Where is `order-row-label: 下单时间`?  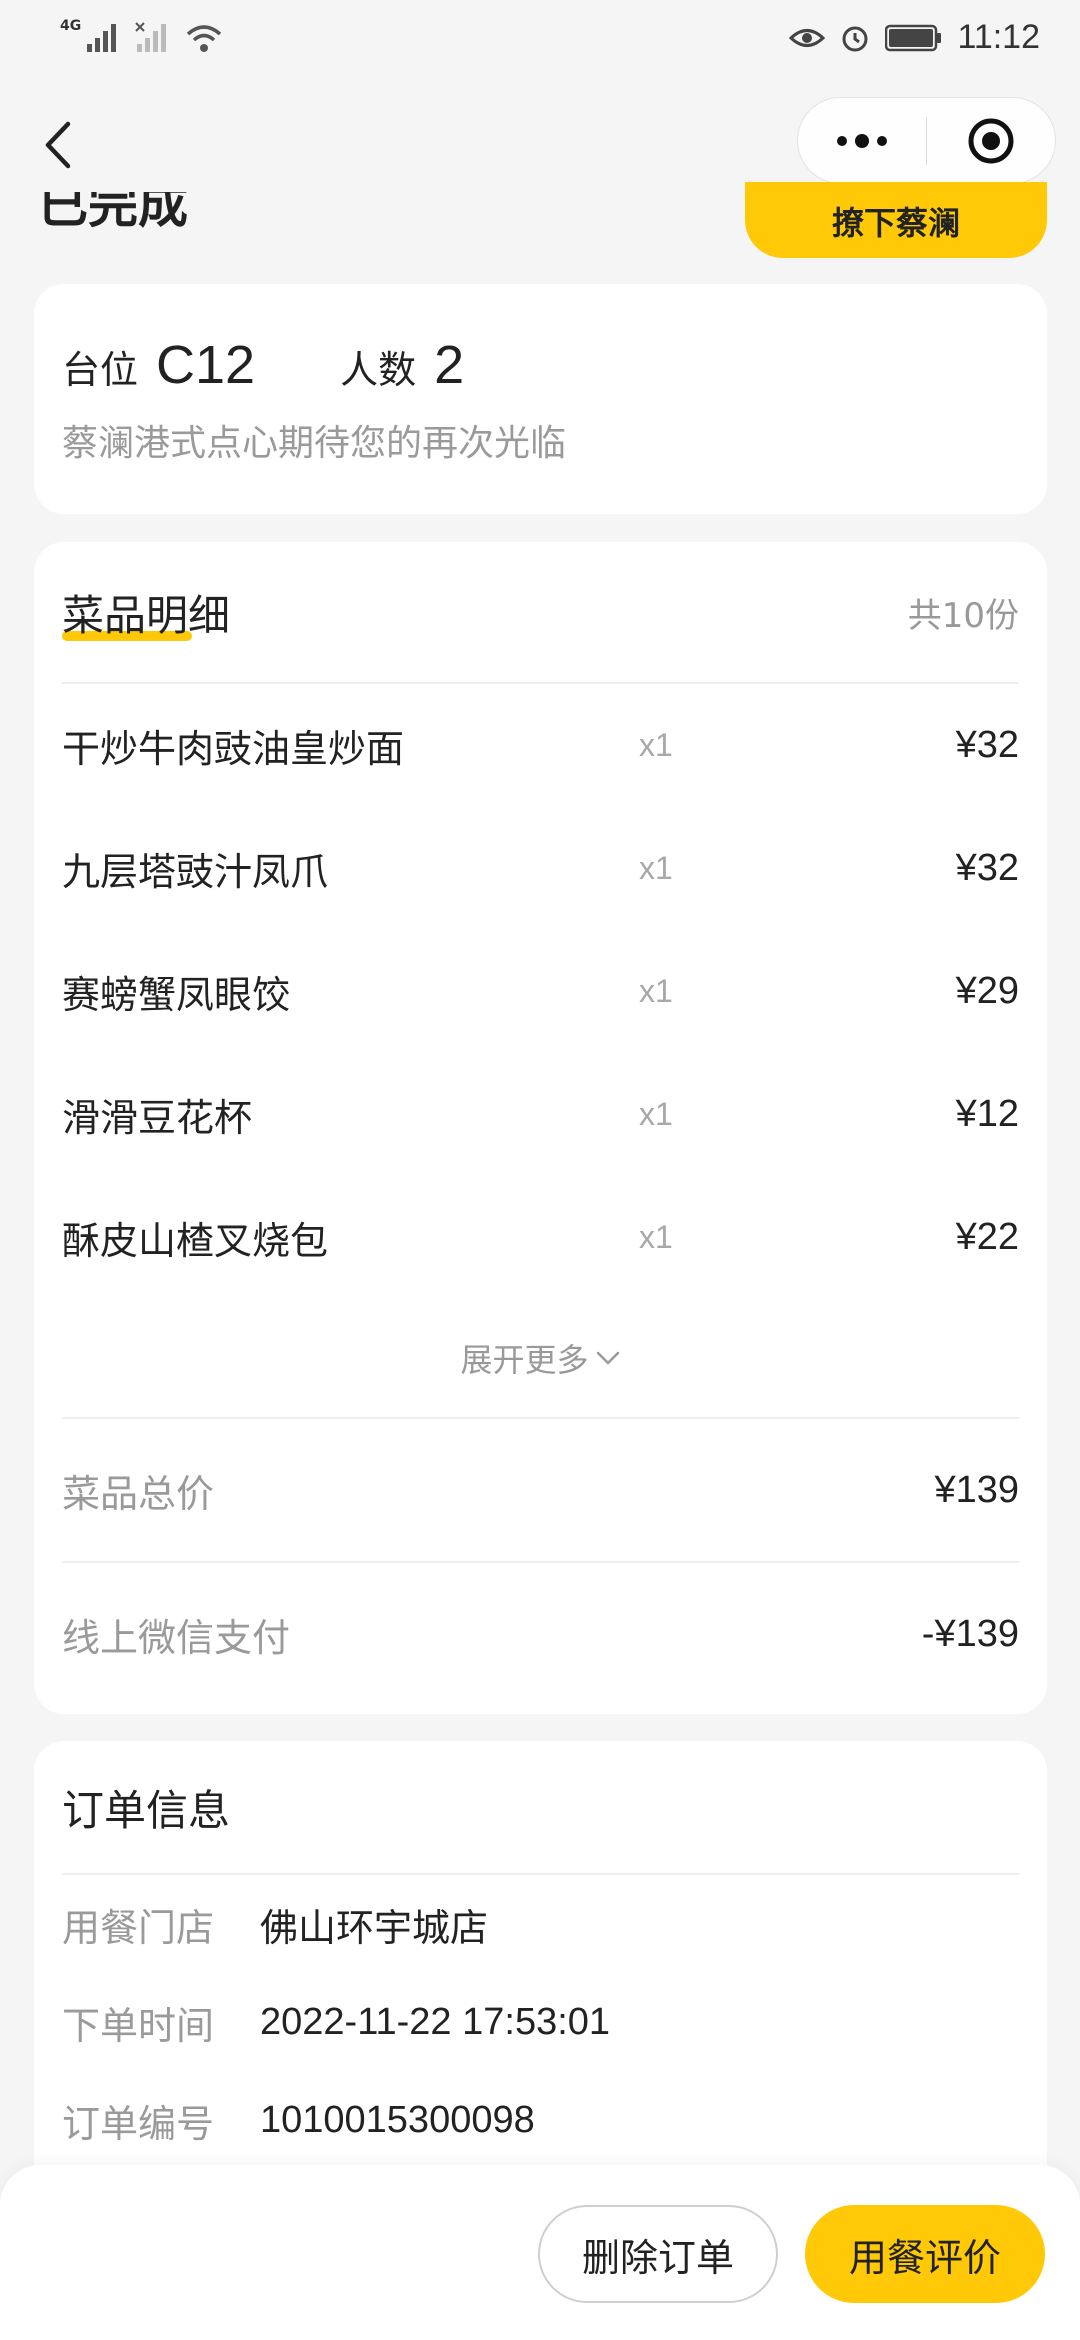 order-row-label: 下单时间 is located at coordinates (138, 2025).